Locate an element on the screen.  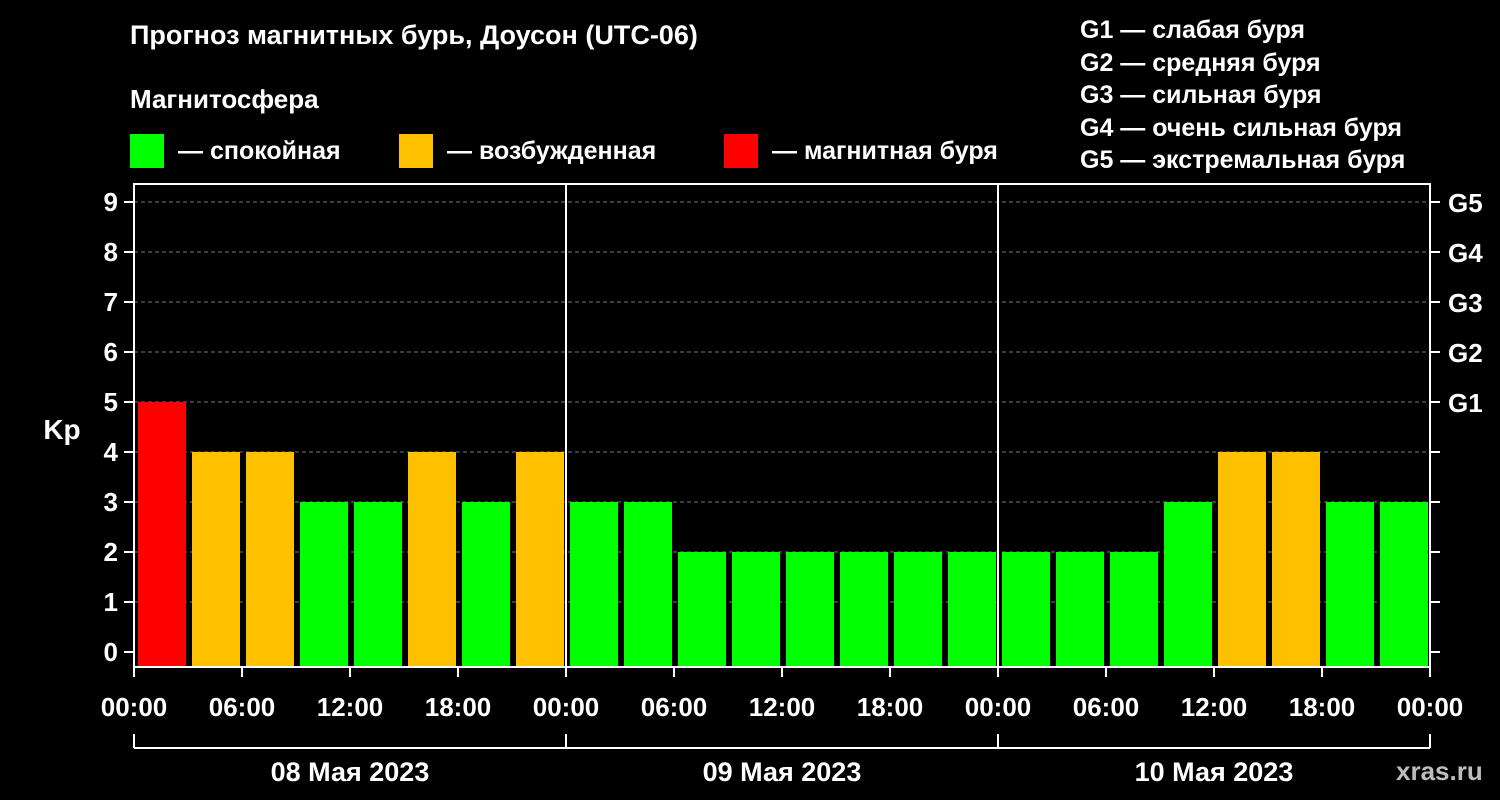
day-label: 10 Мая 2023 is located at coordinates (1214, 772).